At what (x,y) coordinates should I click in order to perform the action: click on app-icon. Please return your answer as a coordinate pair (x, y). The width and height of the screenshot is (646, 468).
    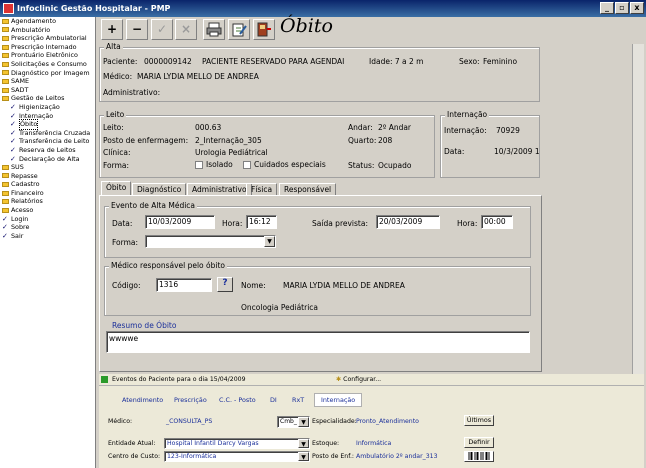
    Looking at the image, I should click on (8, 8).